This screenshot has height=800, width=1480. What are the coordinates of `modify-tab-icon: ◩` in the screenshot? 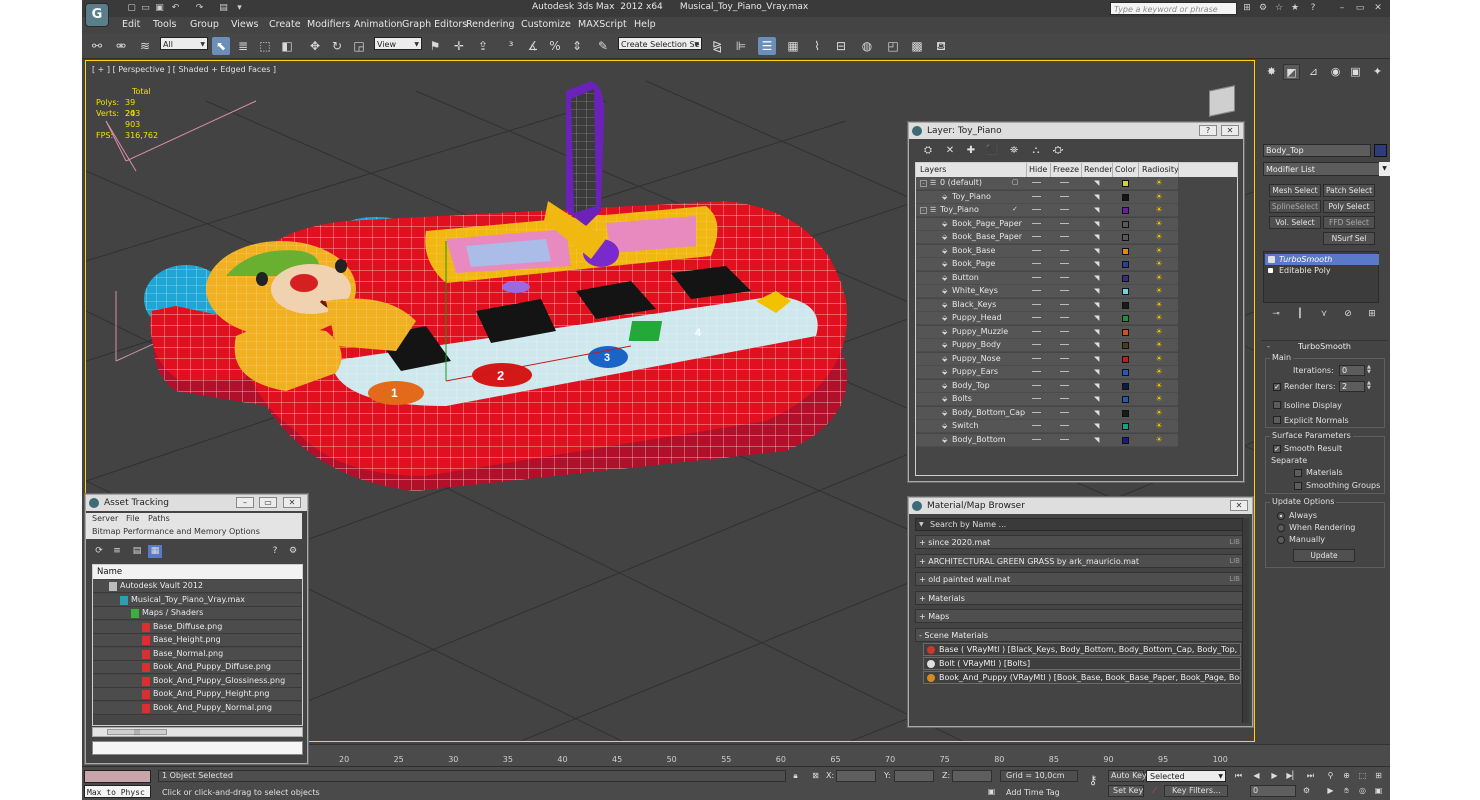 It's located at (1291, 72).